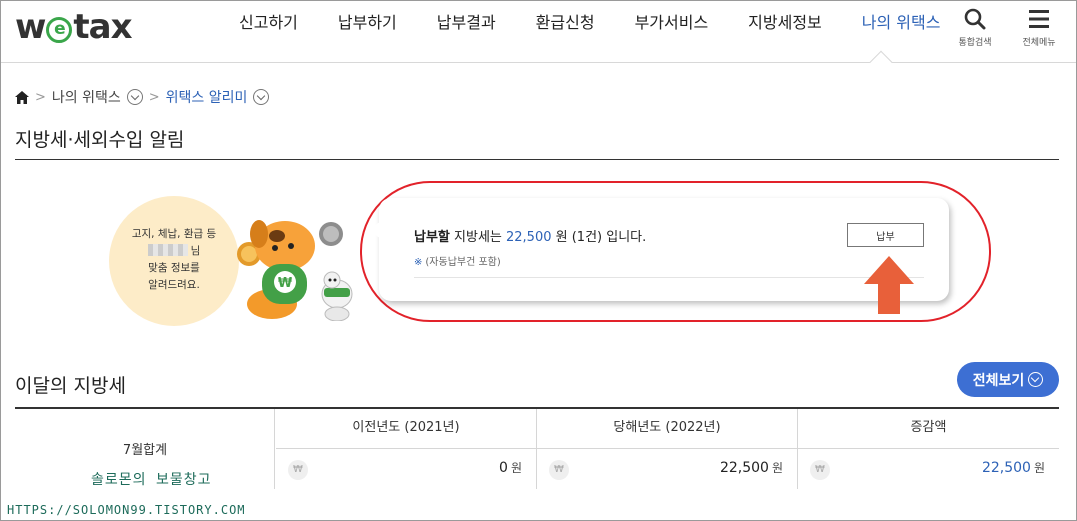  What do you see at coordinates (1039, 43) in the screenshot?
I see `all-menu-label: 전체메뉴` at bounding box center [1039, 43].